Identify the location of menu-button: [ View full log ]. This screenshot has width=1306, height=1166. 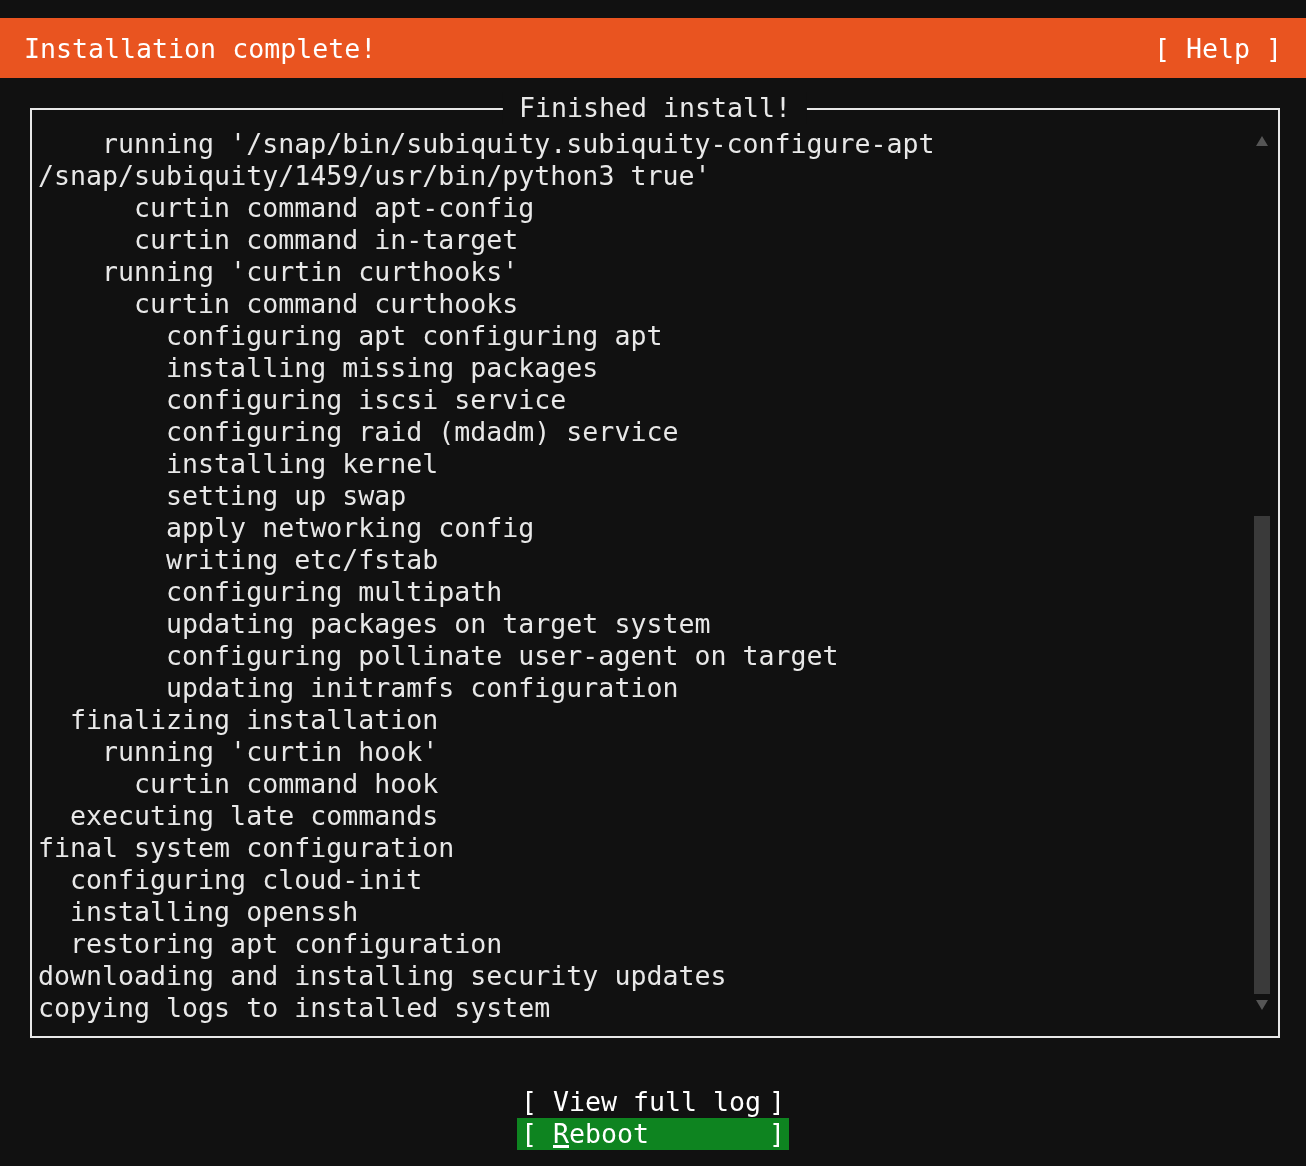
(653, 1102).